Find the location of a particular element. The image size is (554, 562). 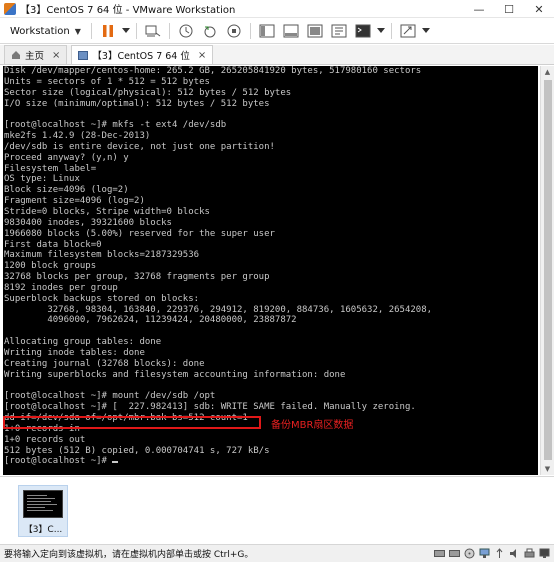

minimize-button: — is located at coordinates (479, 9).